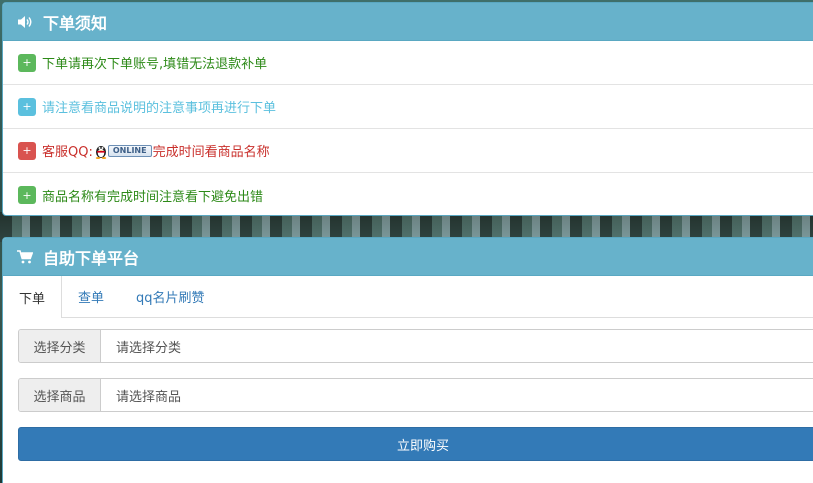 This screenshot has height=483, width=813. I want to click on tab-order: 下单, so click(33, 297).